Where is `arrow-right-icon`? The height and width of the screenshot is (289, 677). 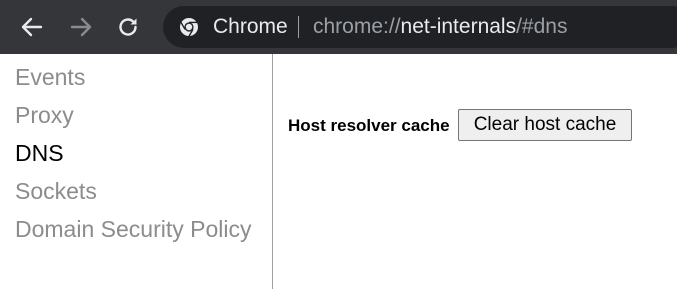 arrow-right-icon is located at coordinates (81, 27).